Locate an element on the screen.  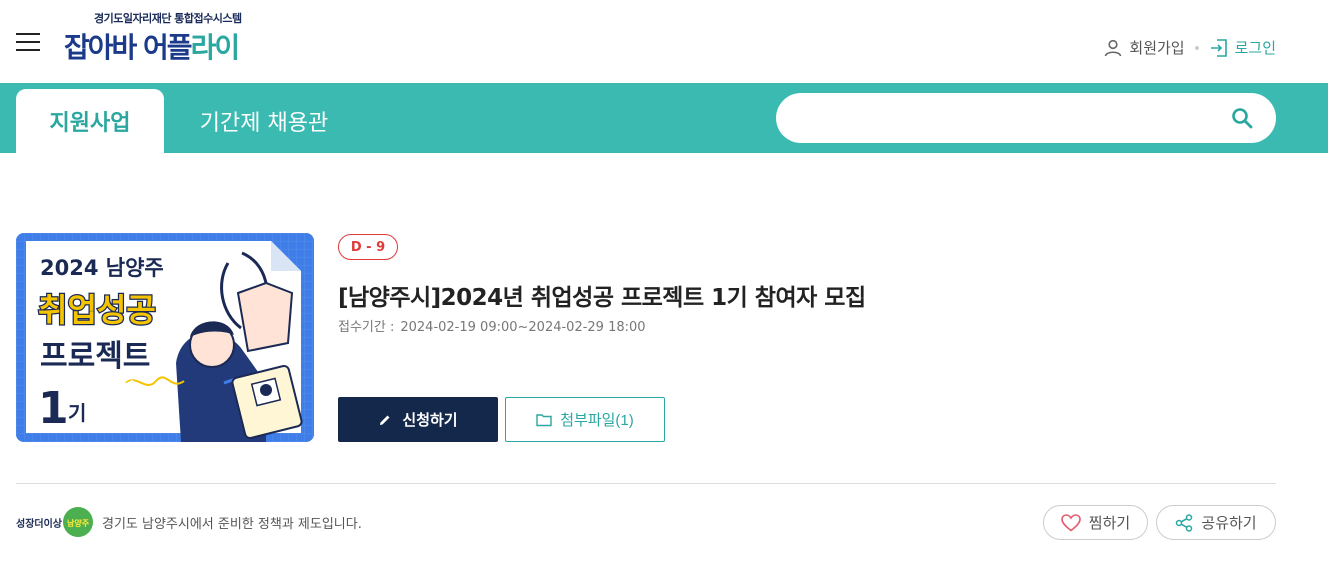
share-label: 공유하기 is located at coordinates (1229, 523).